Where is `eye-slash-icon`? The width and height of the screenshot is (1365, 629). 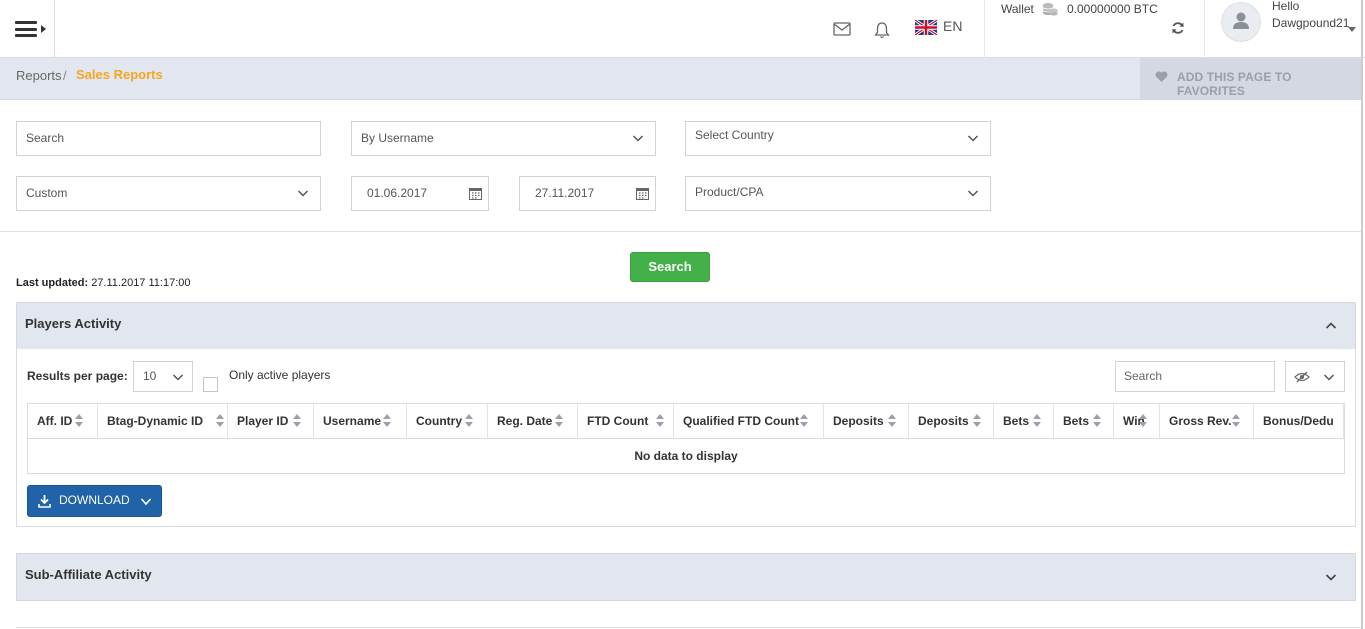
eye-slash-icon is located at coordinates (1302, 377).